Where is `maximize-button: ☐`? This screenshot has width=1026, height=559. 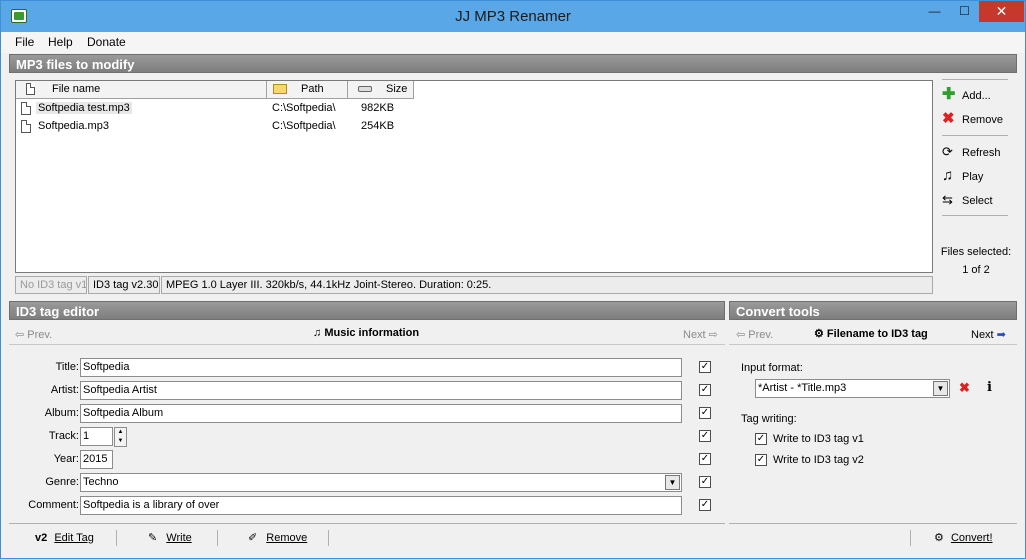
maximize-button: ☐ is located at coordinates (964, 11).